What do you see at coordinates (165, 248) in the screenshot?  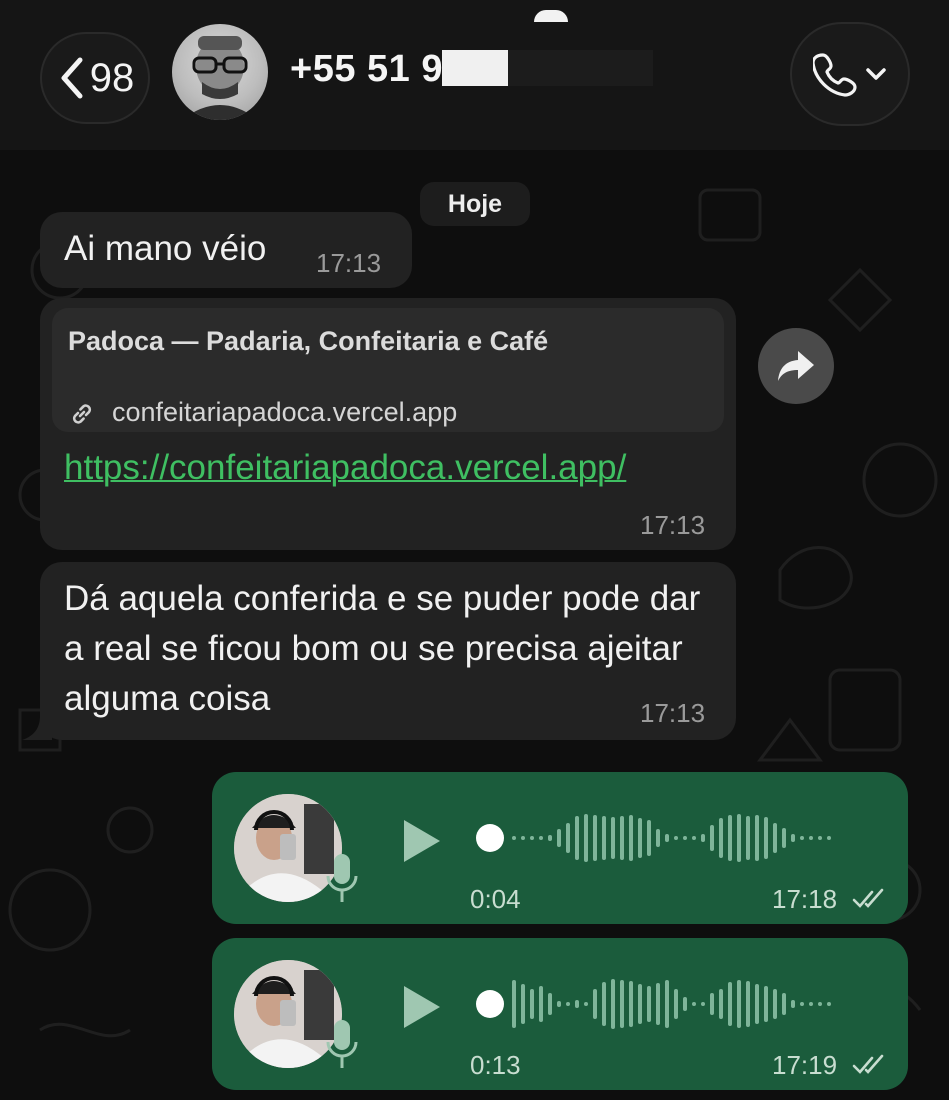 I see `message-text: Ai mano véio` at bounding box center [165, 248].